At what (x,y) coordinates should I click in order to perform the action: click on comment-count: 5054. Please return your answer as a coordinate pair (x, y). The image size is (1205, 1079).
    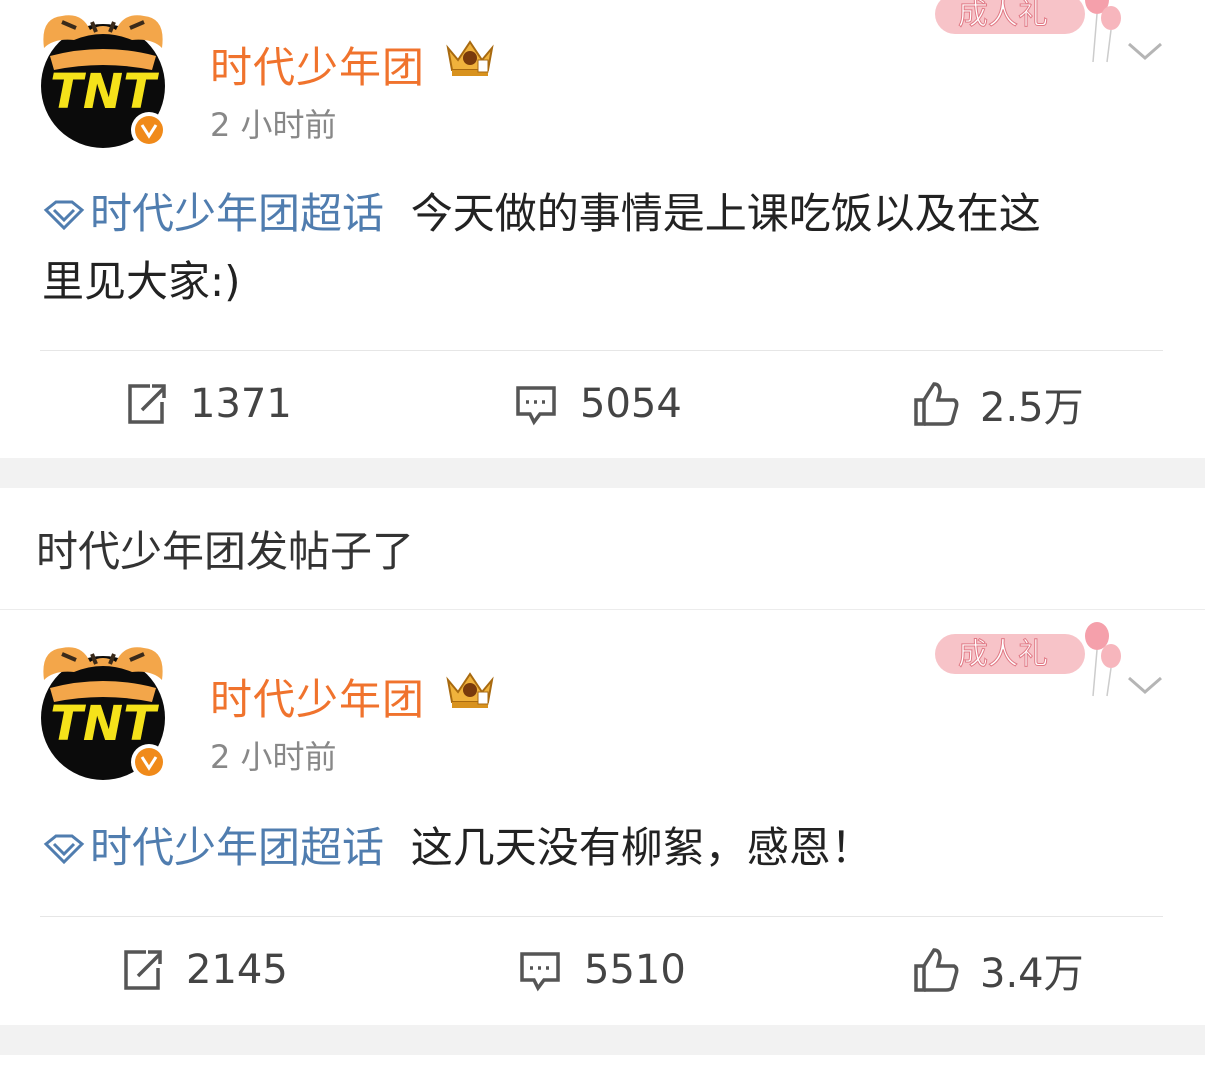
    Looking at the image, I should click on (631, 404).